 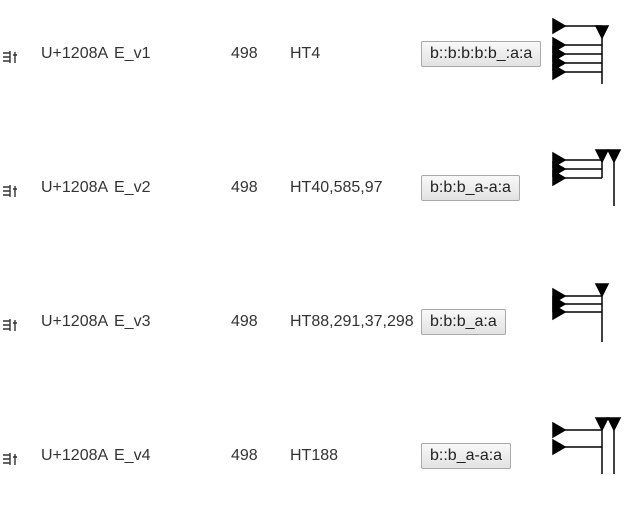 What do you see at coordinates (466, 456) in the screenshot?
I see `encoding-button: b::b_a-a:a` at bounding box center [466, 456].